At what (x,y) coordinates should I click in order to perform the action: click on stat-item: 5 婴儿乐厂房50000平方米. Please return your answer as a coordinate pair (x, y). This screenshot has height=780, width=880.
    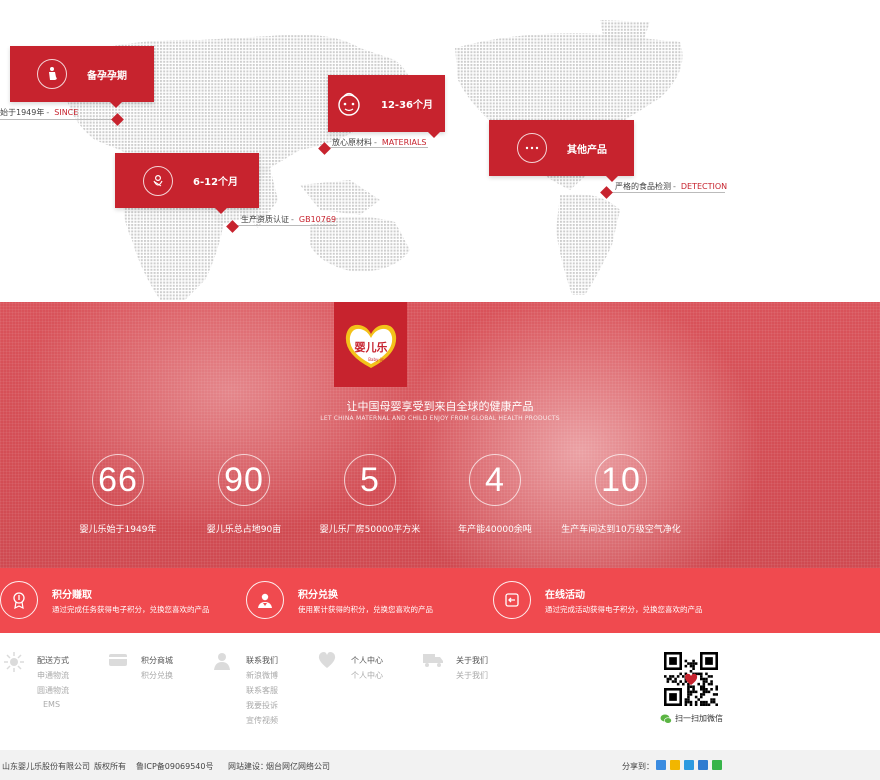
    Looking at the image, I should click on (370, 494).